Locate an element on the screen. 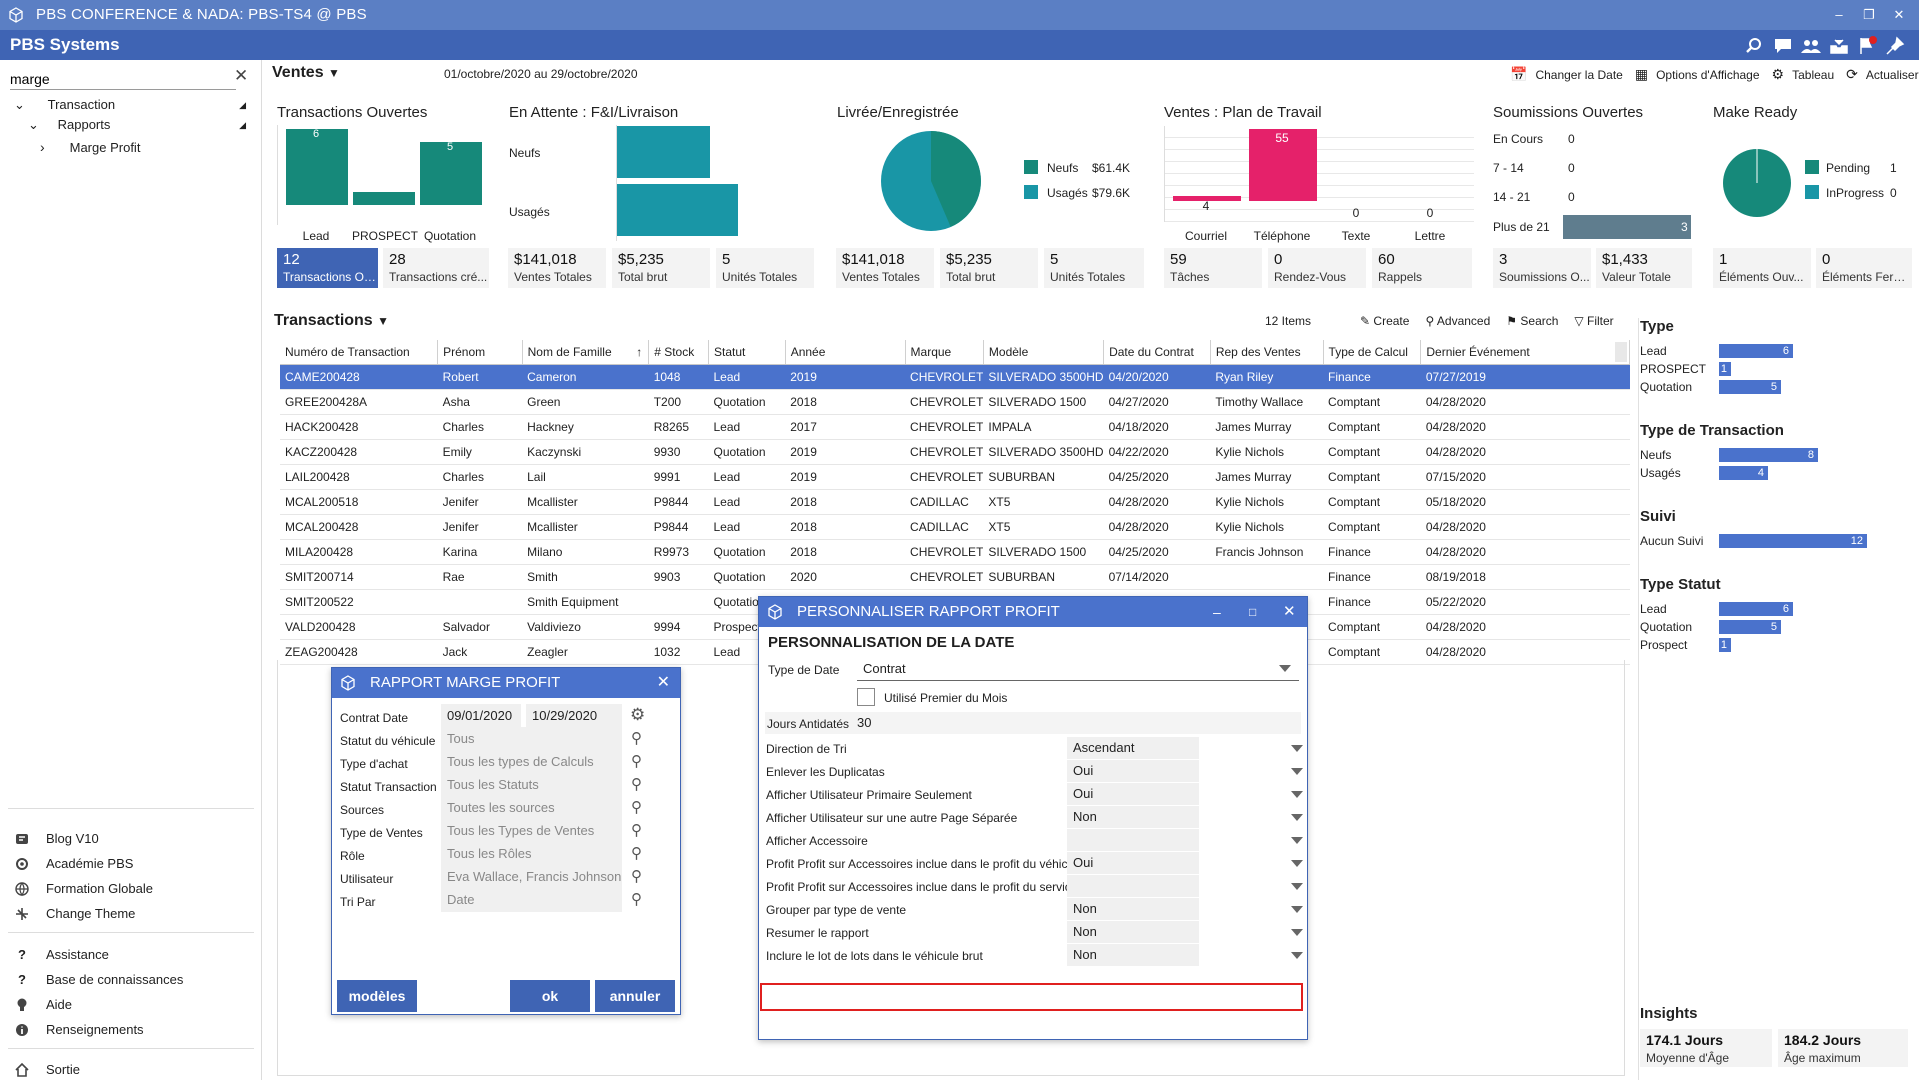 The width and height of the screenshot is (1919, 1080). search-button: ⚑ Search is located at coordinates (1532, 321).